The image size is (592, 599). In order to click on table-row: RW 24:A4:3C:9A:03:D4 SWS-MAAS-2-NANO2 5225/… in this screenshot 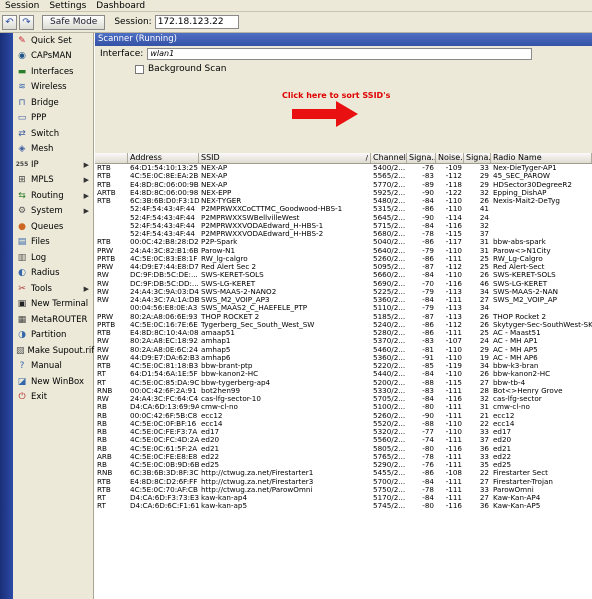, I will do `click(343, 292)`.